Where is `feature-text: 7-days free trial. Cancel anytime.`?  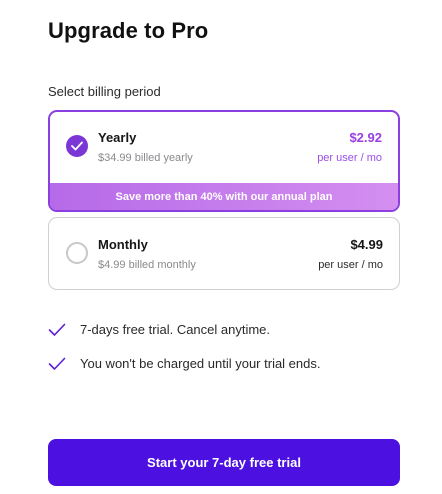 feature-text: 7-days free trial. Cancel anytime. is located at coordinates (175, 329).